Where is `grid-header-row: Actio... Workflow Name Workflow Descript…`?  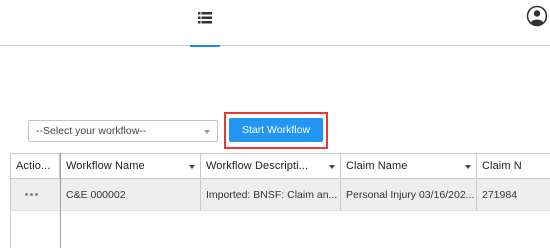 grid-header-row: Actio... Workflow Name Workflow Descript… is located at coordinates (280, 166).